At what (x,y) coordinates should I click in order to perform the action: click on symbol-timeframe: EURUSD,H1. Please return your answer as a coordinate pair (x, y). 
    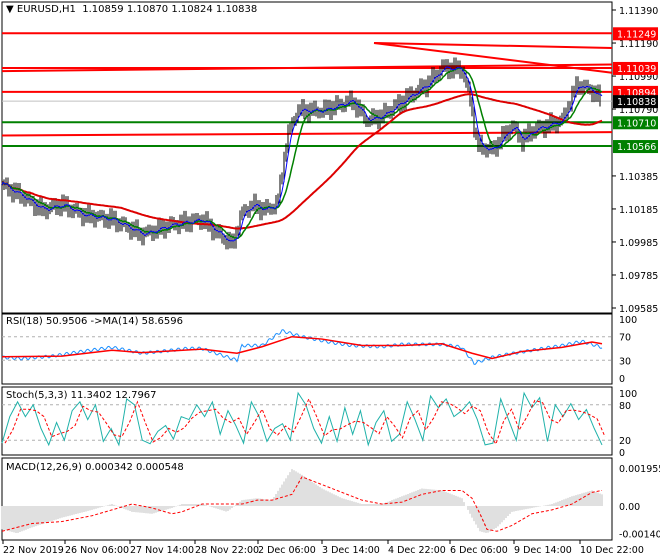
    Looking at the image, I should click on (46, 9).